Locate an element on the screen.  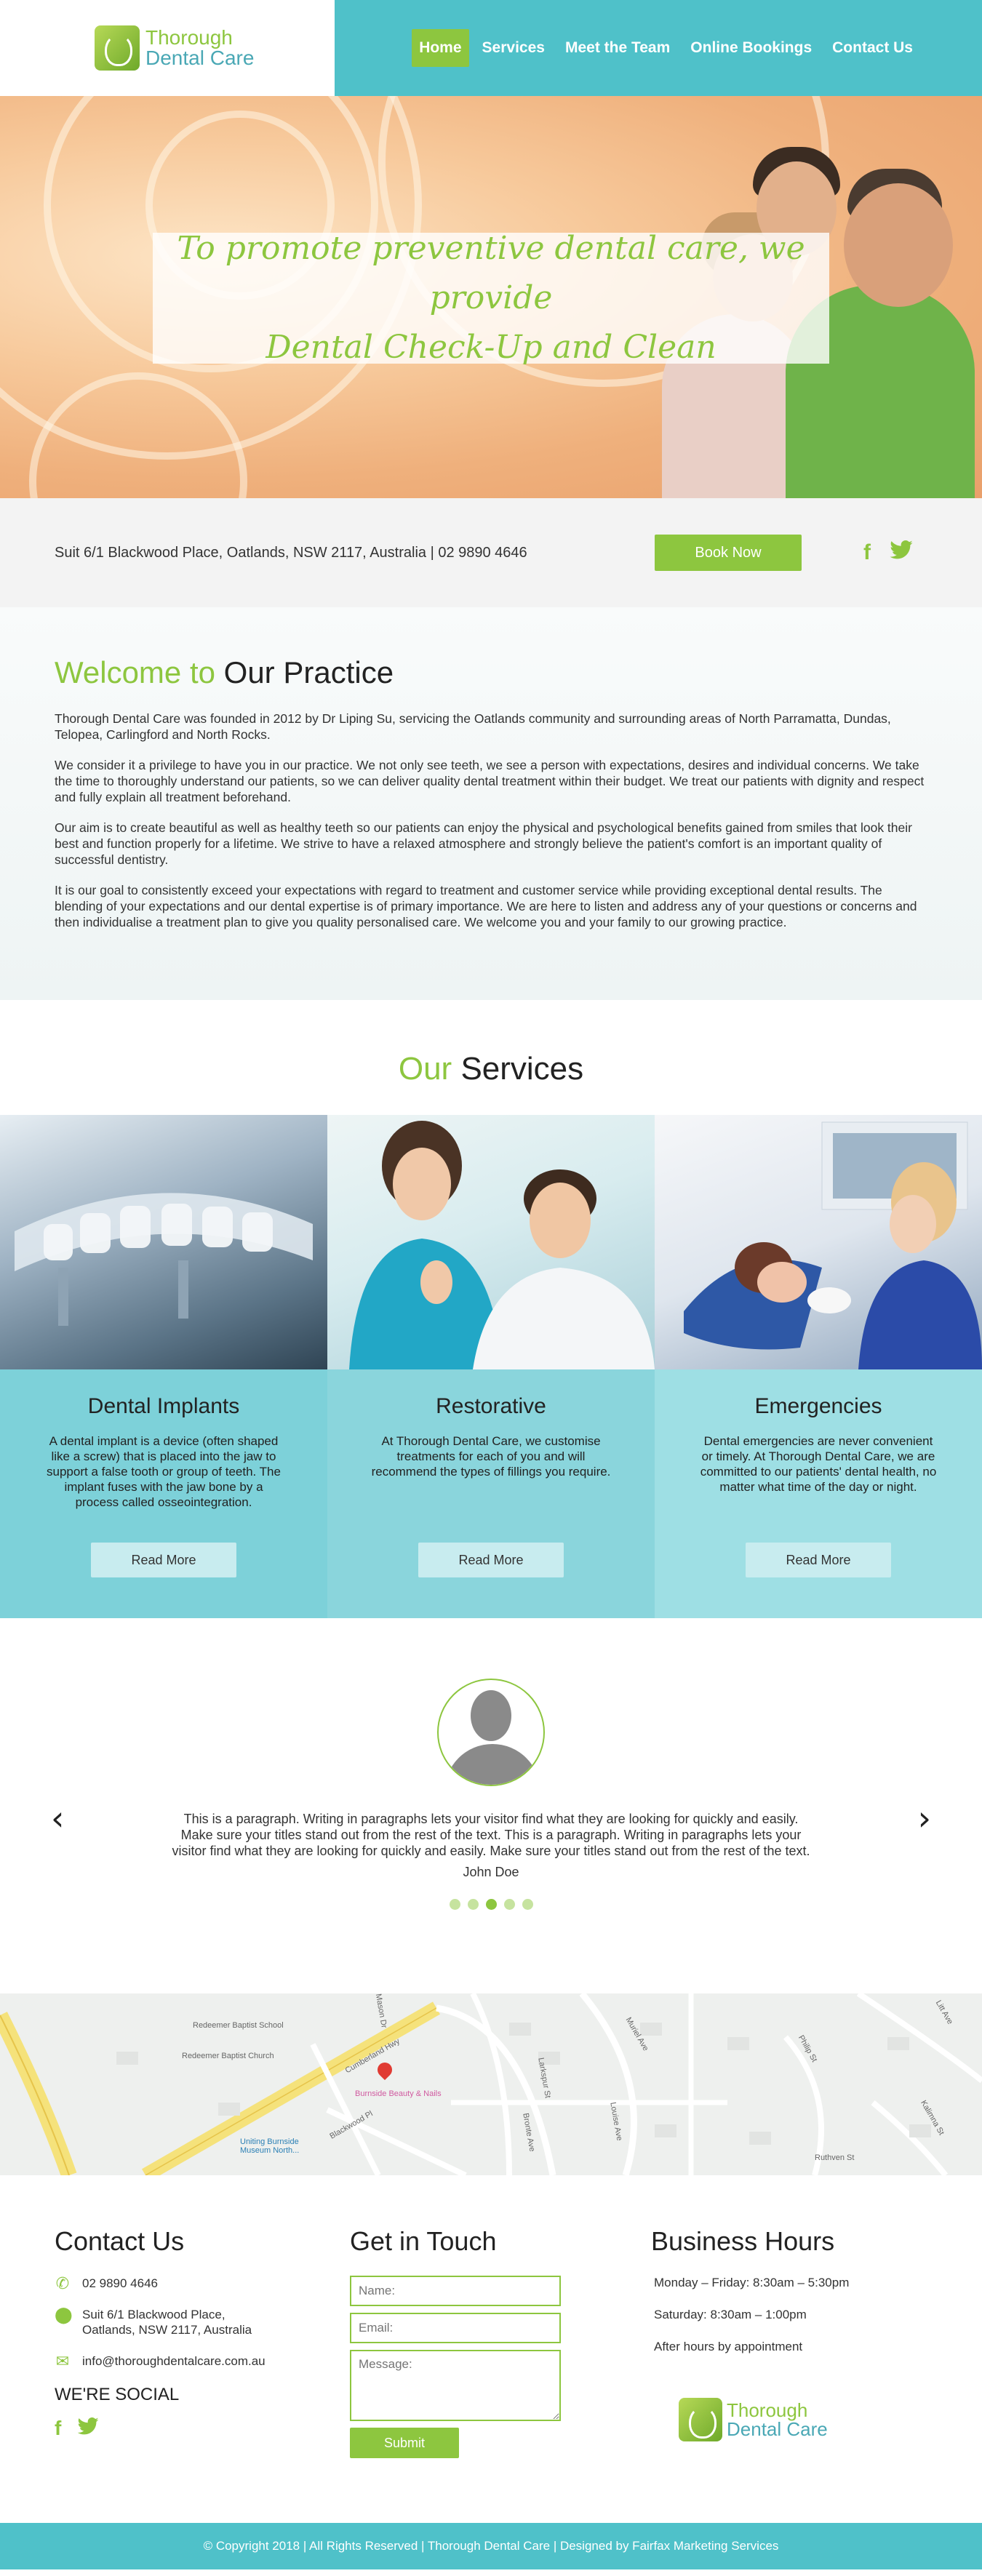
welcome-title-accent: Welcome to is located at coordinates (135, 672).